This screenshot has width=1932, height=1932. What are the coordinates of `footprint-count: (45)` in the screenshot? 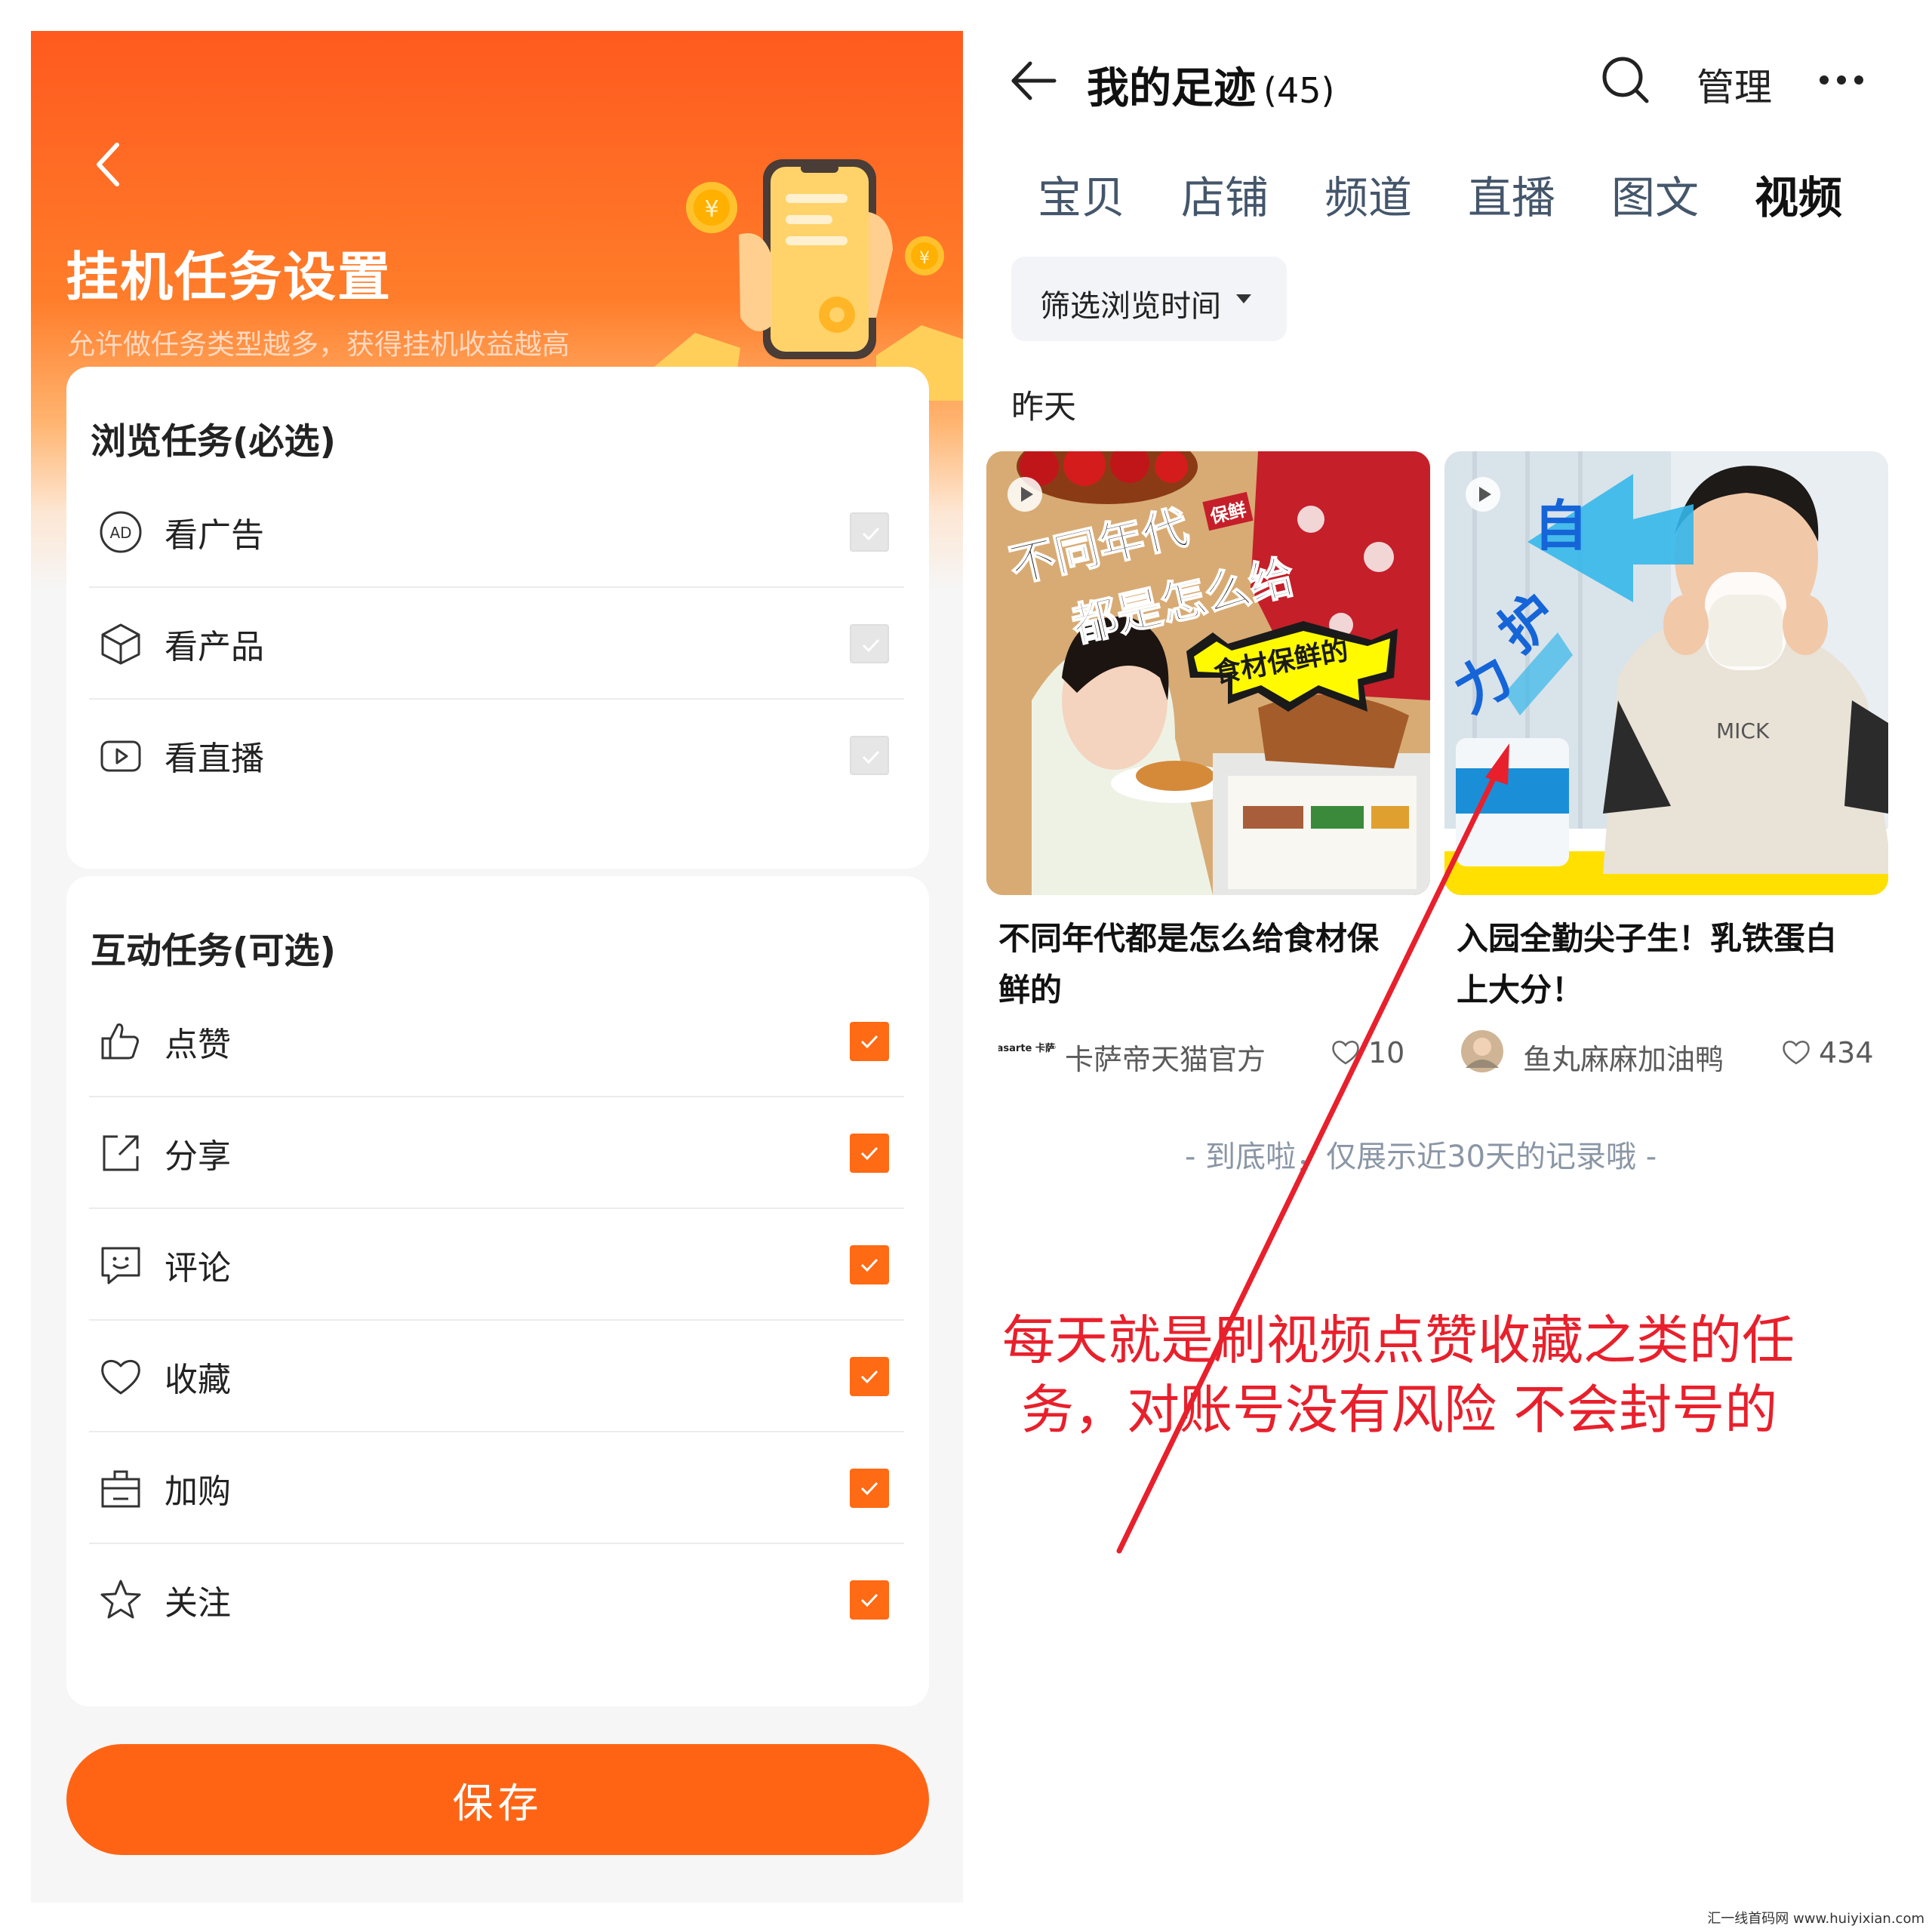 It's located at (1299, 90).